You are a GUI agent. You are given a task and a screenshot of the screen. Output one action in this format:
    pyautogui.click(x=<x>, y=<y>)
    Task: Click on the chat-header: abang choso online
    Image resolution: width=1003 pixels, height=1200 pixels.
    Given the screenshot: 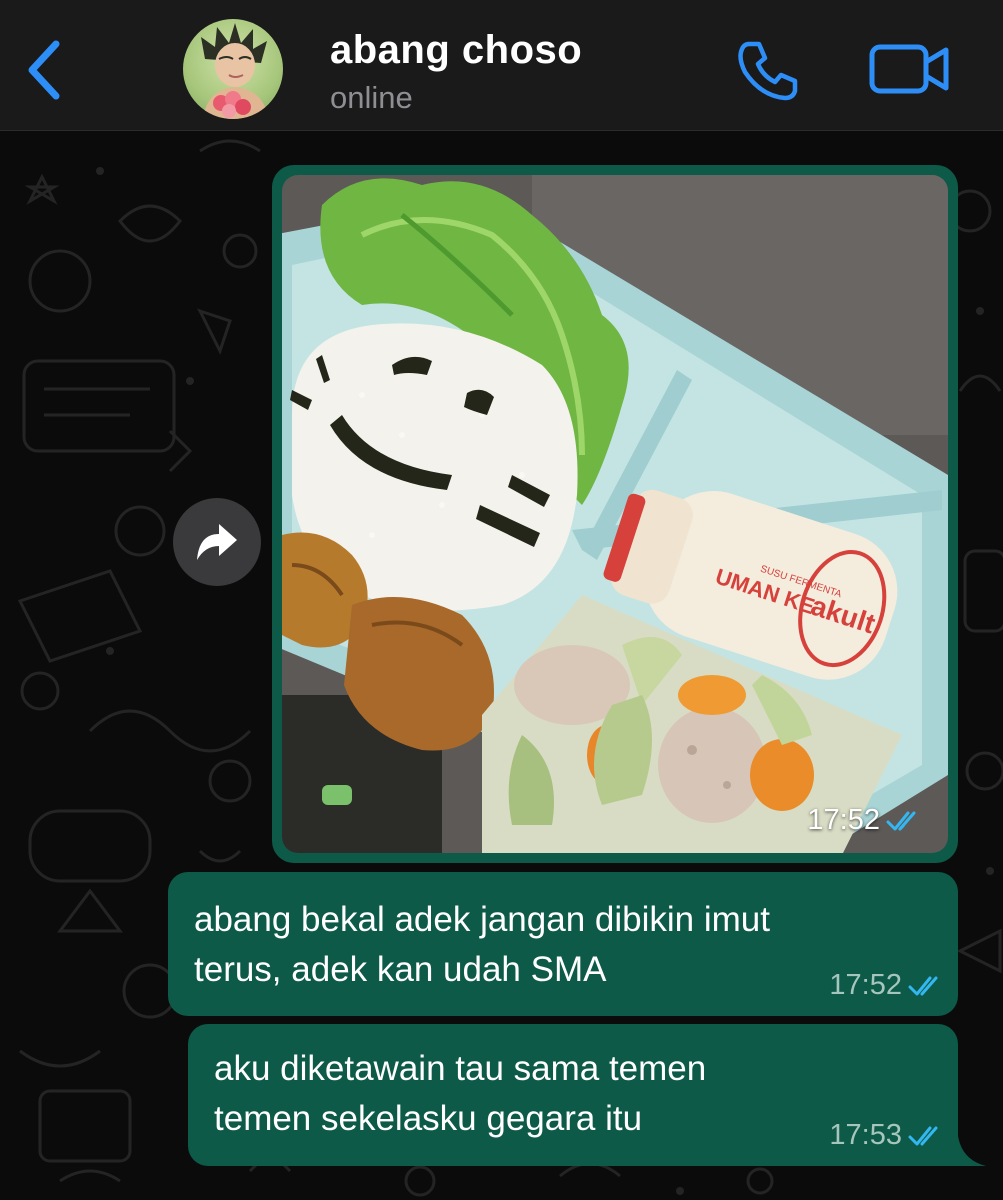 What is the action you would take?
    pyautogui.click(x=501, y=65)
    